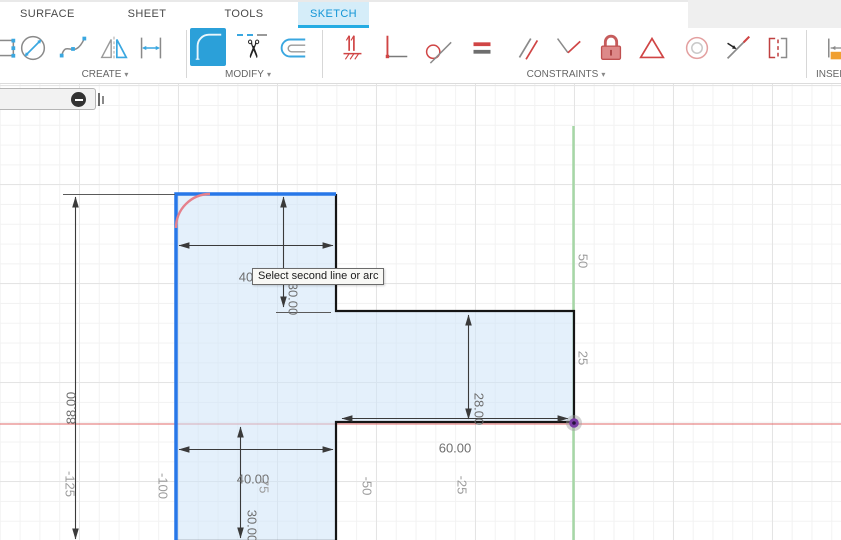 This screenshot has width=841, height=540. I want to click on tab-surface: SURFACE, so click(47, 15).